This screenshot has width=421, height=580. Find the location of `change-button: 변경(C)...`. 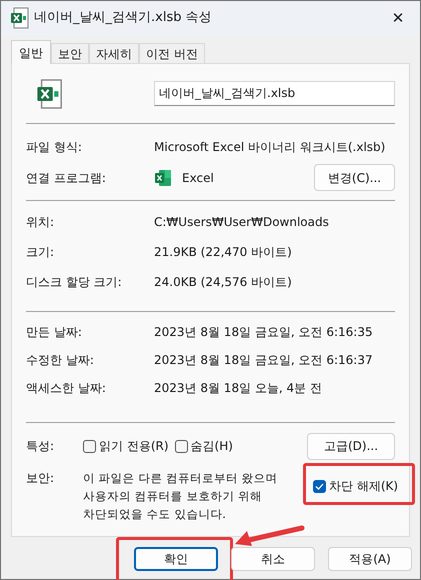

change-button: 변경(C)... is located at coordinates (354, 177).